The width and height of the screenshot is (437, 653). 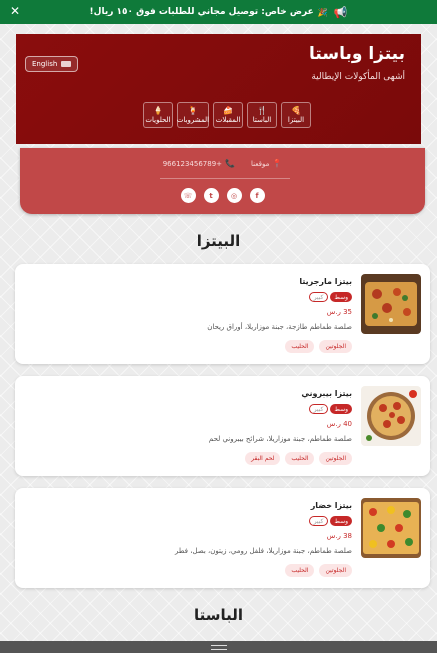 I want to click on cake-icon: 🍰, so click(x=228, y=110).